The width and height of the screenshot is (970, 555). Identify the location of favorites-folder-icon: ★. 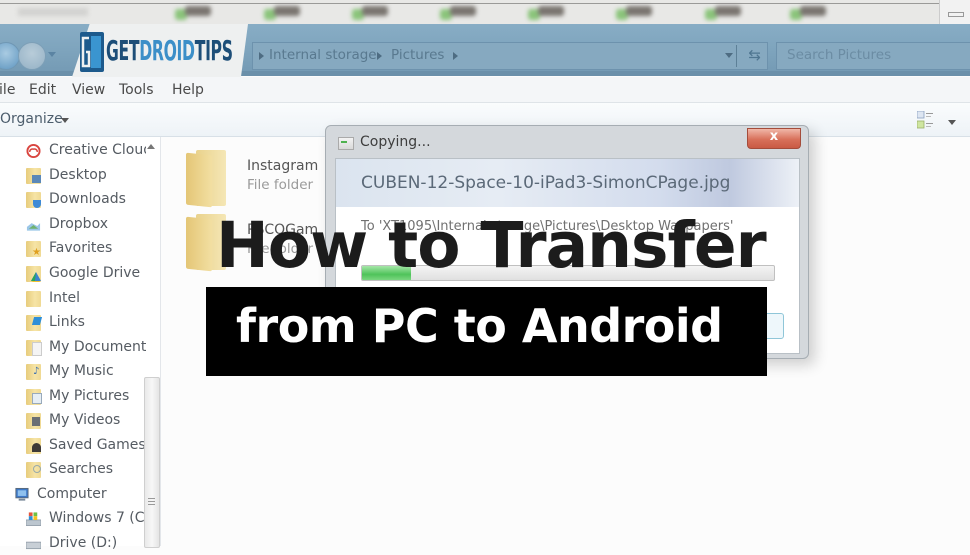
(33, 249).